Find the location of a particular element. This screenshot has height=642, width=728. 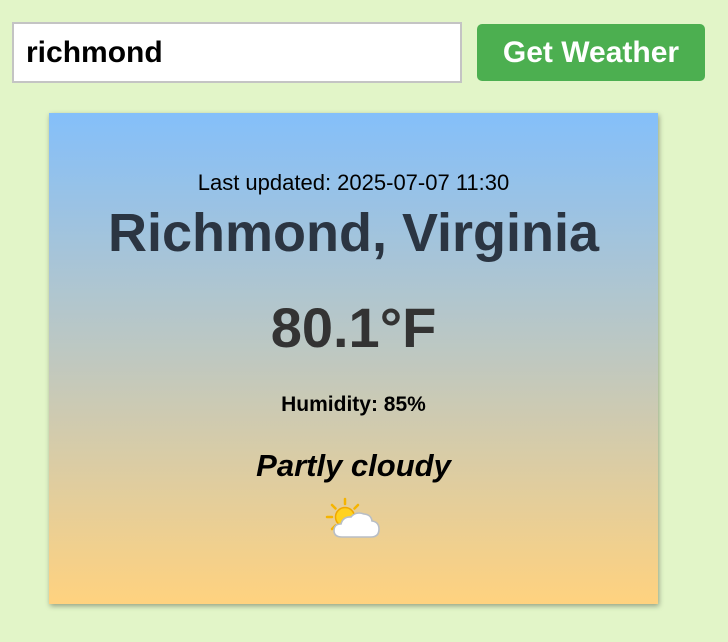

get-weather-button: Get Weather is located at coordinates (591, 52).